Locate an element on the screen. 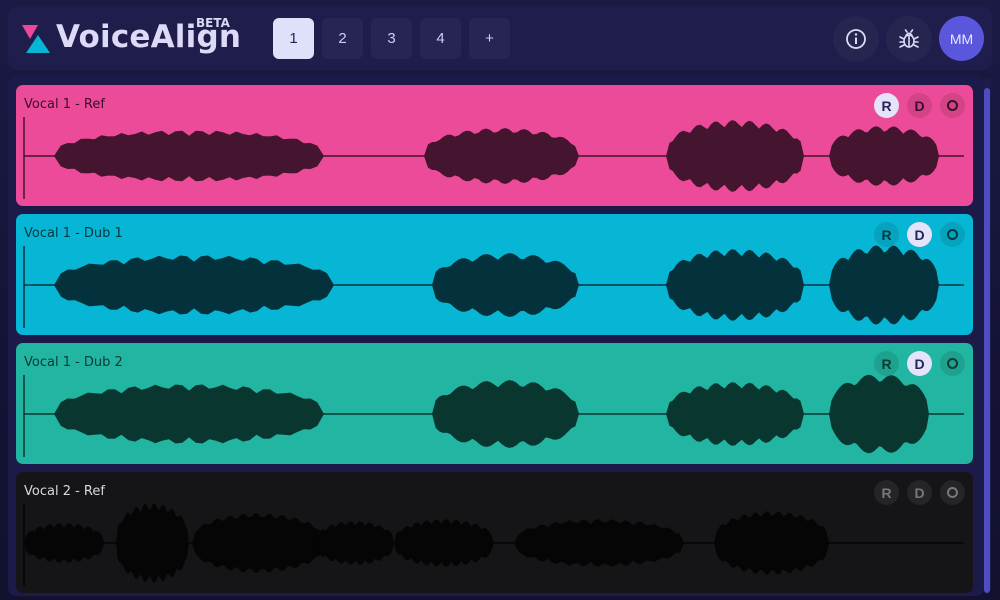 The width and height of the screenshot is (1000, 600). tab-2: 2 is located at coordinates (342, 38).